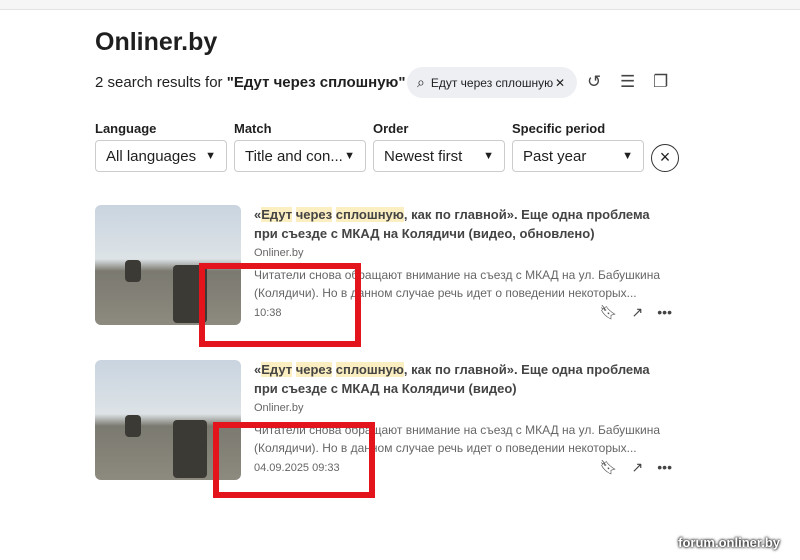  I want to click on clear-filters-button: ×, so click(665, 158).